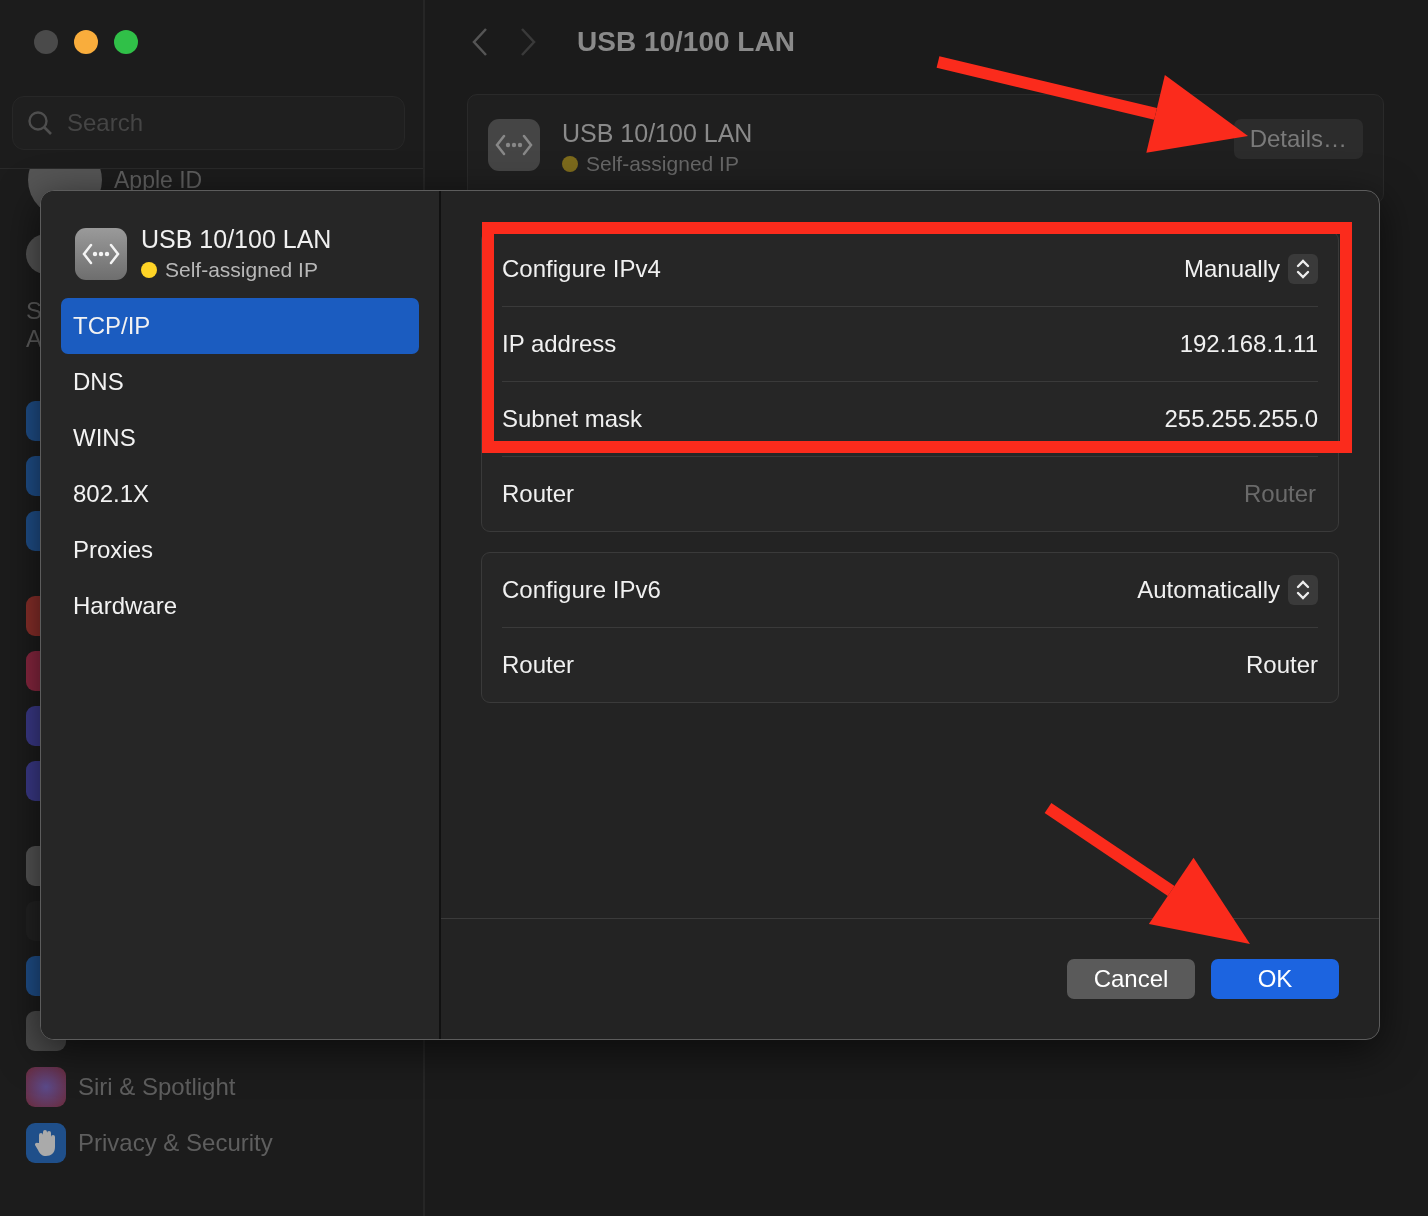 The width and height of the screenshot is (1428, 1216). Describe the element at coordinates (1248, 344) in the screenshot. I see `row-value: 192.168.1.11` at that location.